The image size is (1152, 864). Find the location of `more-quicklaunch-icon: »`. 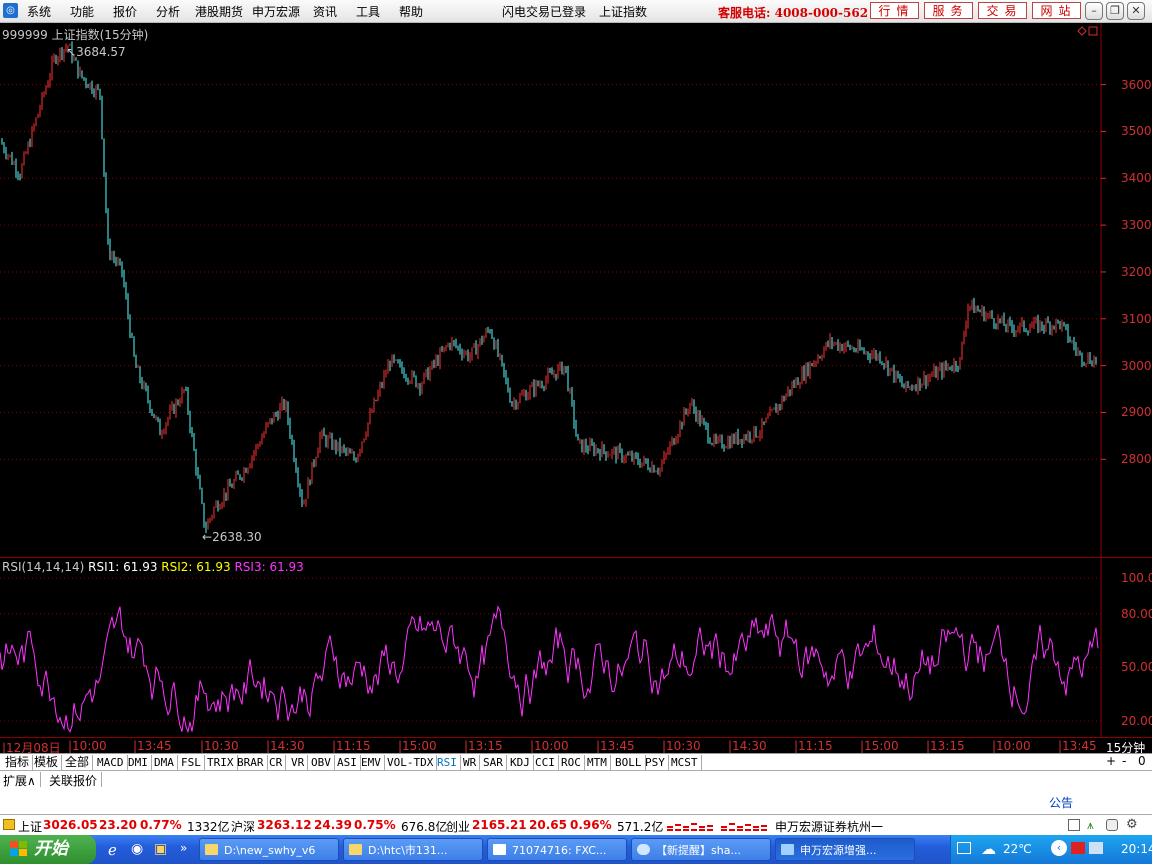

more-quicklaunch-icon: » is located at coordinates (183, 848).